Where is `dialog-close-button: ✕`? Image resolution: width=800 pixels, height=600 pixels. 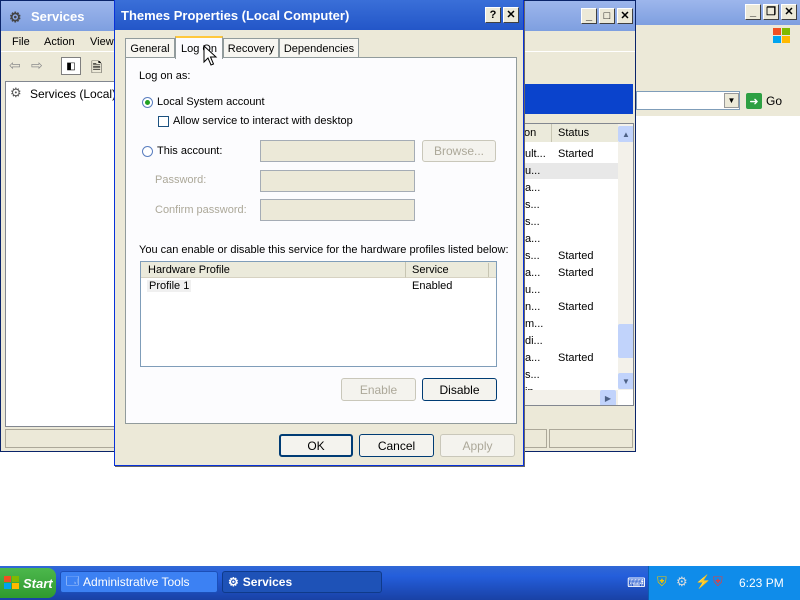
dialog-close-button: ✕ is located at coordinates (511, 15).